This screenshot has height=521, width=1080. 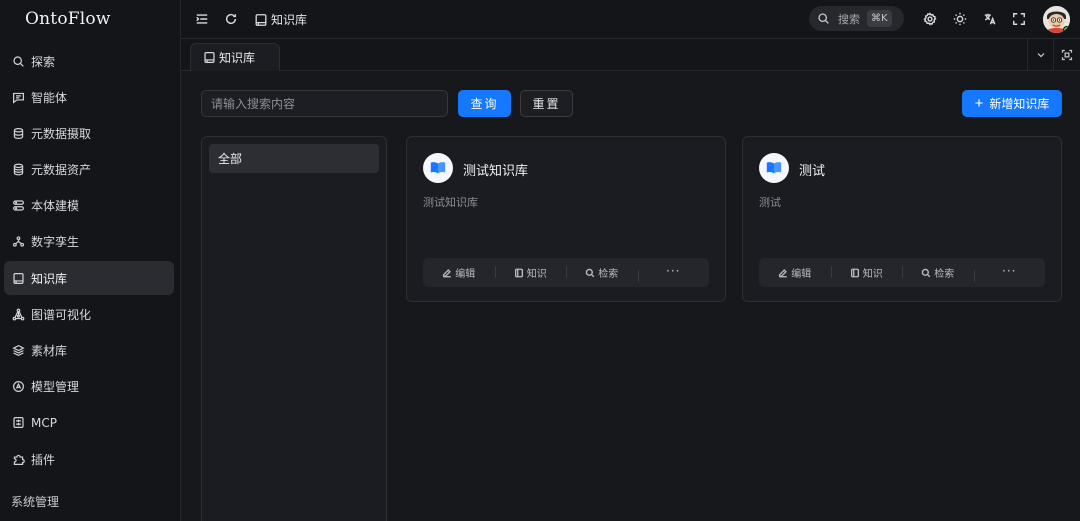 I want to click on reset-button: 重置, so click(x=546, y=103).